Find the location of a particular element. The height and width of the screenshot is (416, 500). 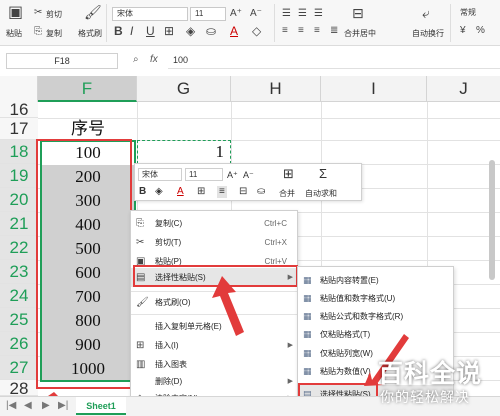

mini-format-toolbar: 宋体 11 A⁺ A⁻ B ◈ A ⊞ ≡ ⊟ ⛀ ⊞ 合并 Σ 自动求和 is located at coordinates (248, 182).